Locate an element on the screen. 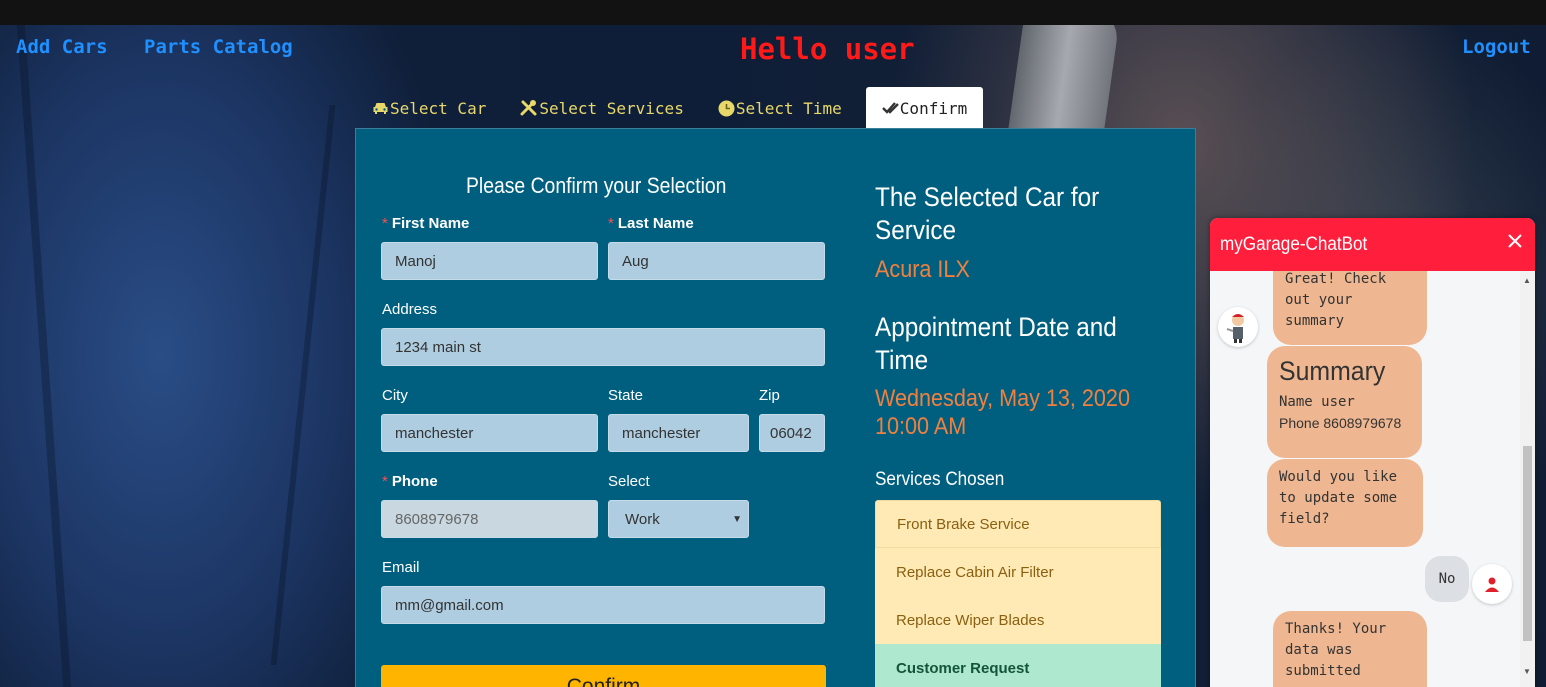  parts-catalog-link: Parts Catalog is located at coordinates (218, 47).